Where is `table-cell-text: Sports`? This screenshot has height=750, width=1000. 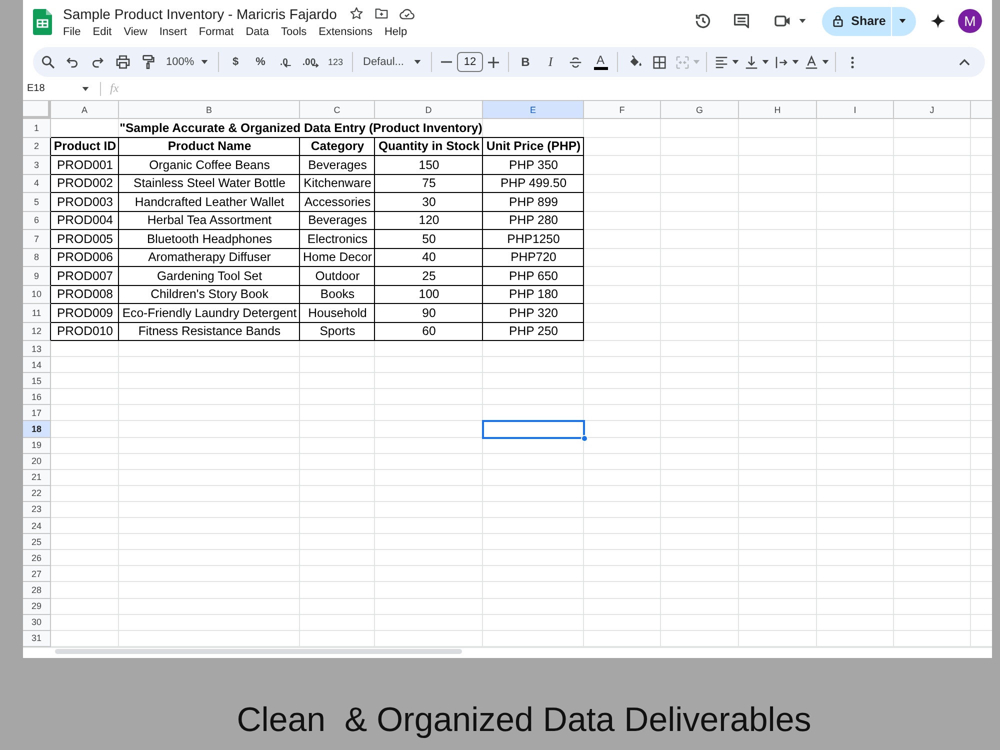
table-cell-text: Sports is located at coordinates (337, 331).